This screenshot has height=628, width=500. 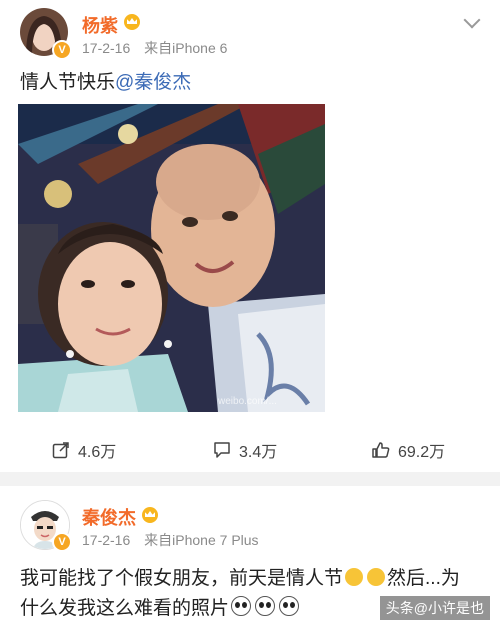 I want to click on post-text: 情人节快乐@秦俊杰, so click(x=105, y=83).